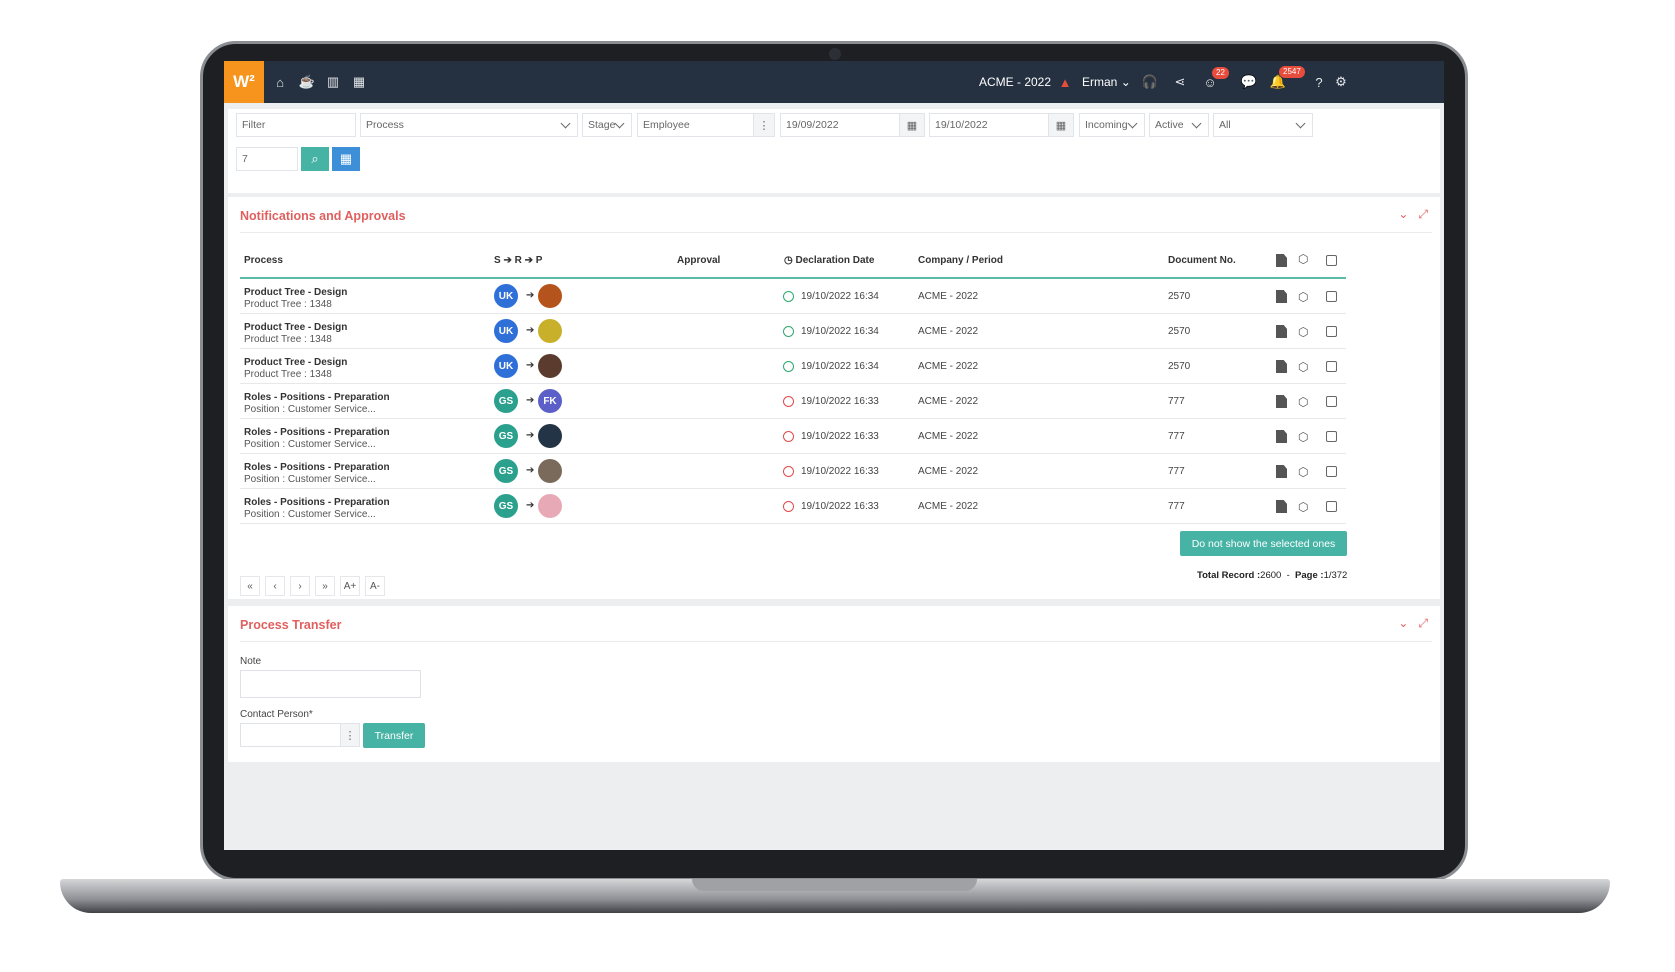  Describe the element at coordinates (836, 232) in the screenshot. I see `divider` at that location.